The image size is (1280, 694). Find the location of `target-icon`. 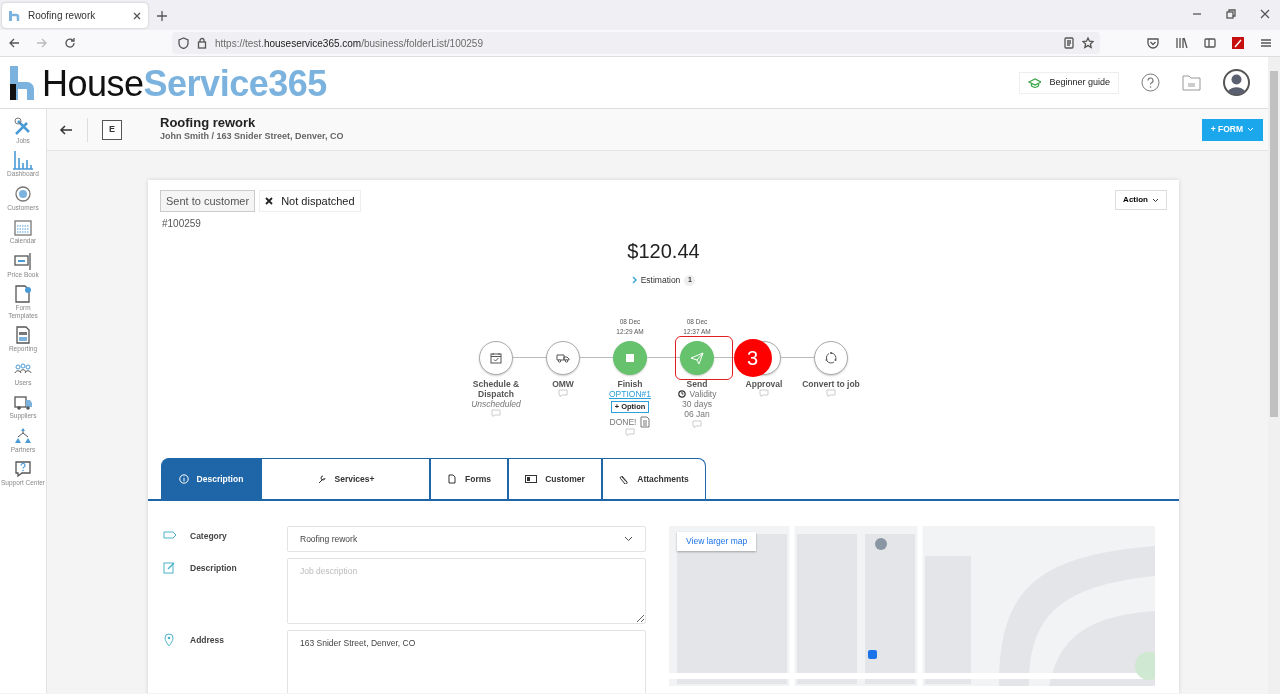

target-icon is located at coordinates (23, 193).